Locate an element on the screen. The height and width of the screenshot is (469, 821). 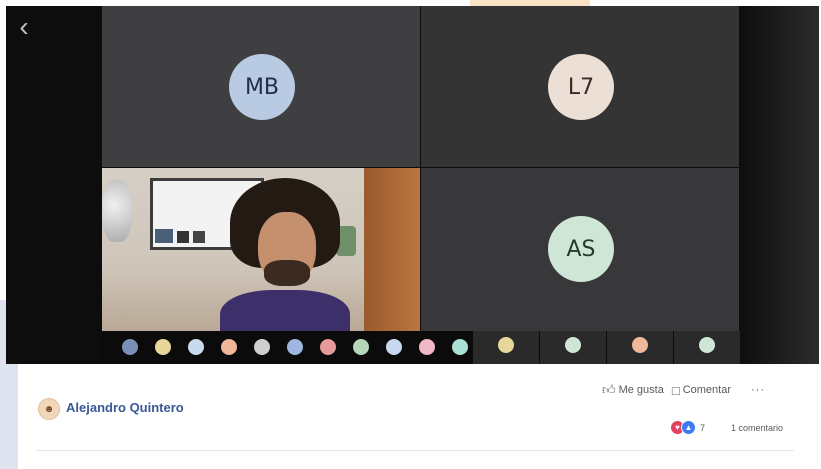
comment-count-link: 1 comentario is located at coordinates (757, 428).